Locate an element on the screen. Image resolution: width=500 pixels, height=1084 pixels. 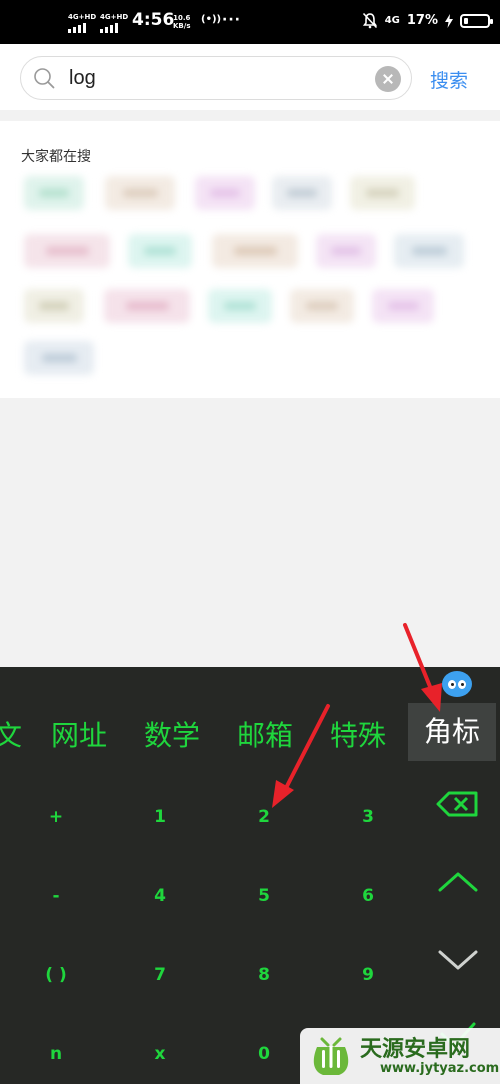
search-header: 搜索 is located at coordinates (250, 77).